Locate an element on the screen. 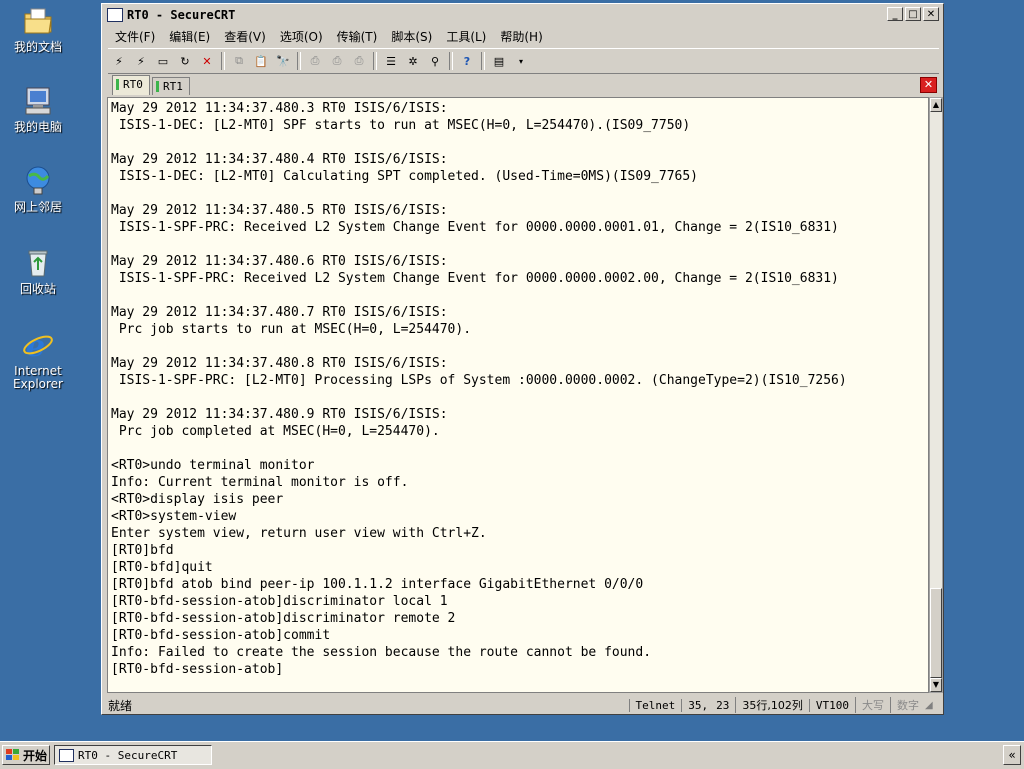  global-options-icon: ✲ is located at coordinates (413, 61).